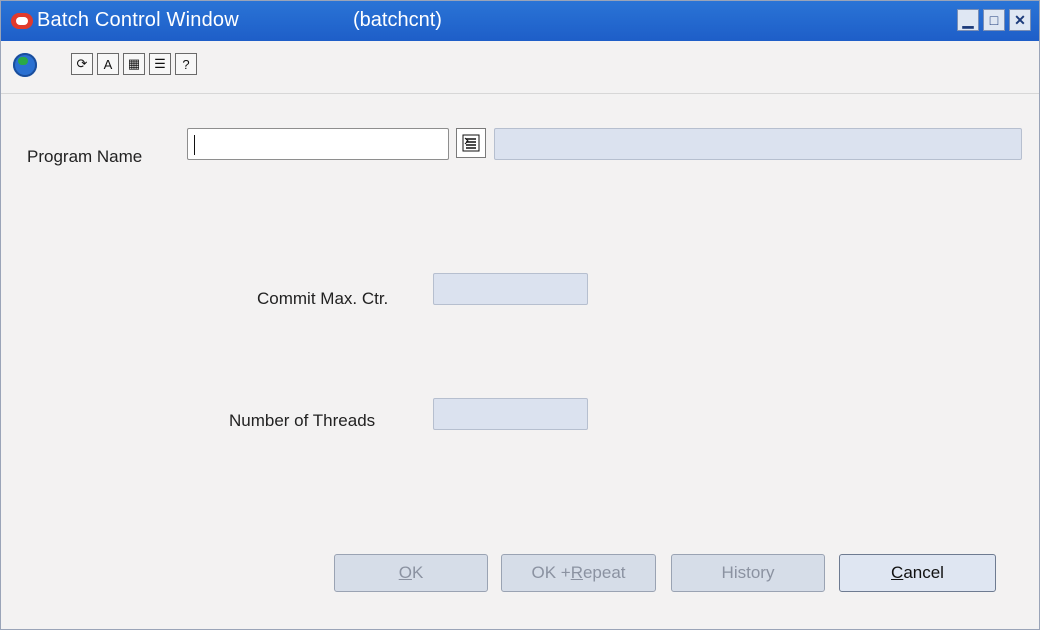 The height and width of the screenshot is (638, 1042). What do you see at coordinates (968, 20) in the screenshot?
I see `minimize-button: ▁` at bounding box center [968, 20].